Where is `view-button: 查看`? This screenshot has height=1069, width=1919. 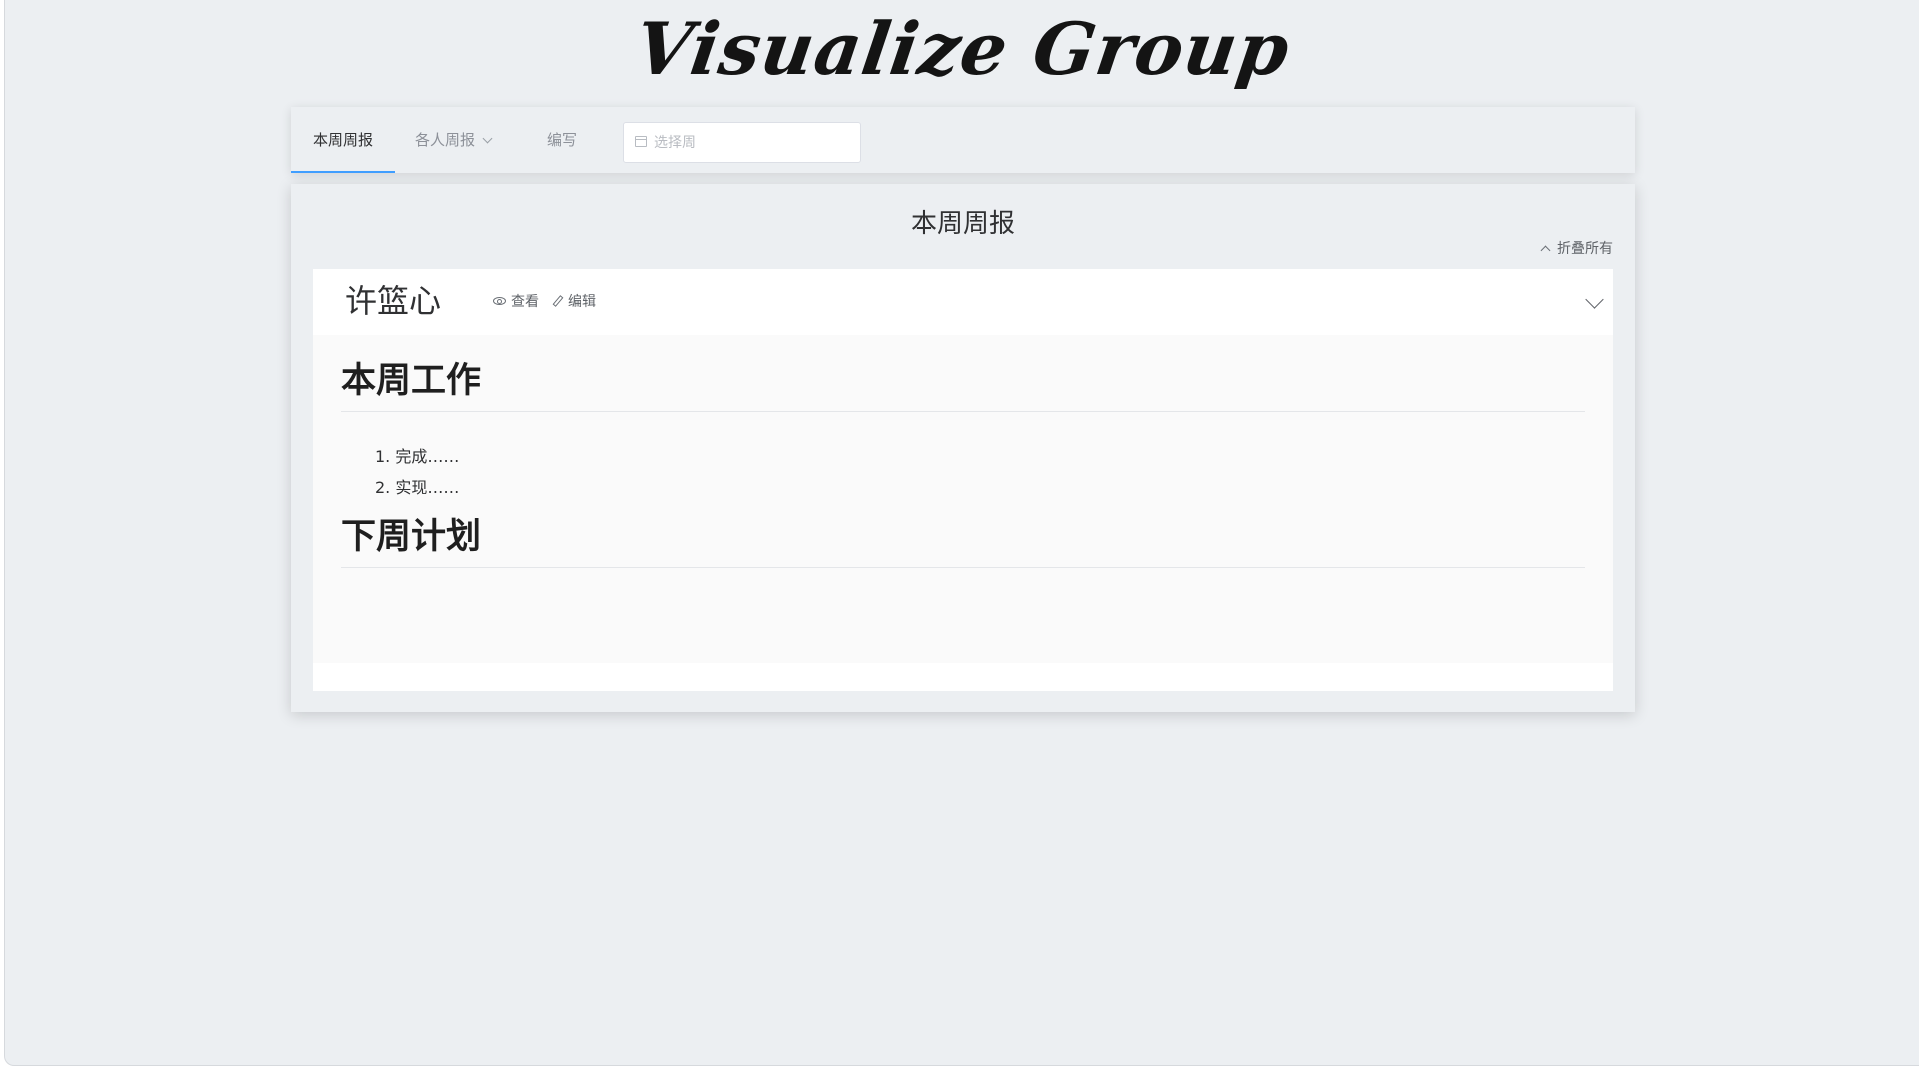 view-button: 查看 is located at coordinates (516, 302).